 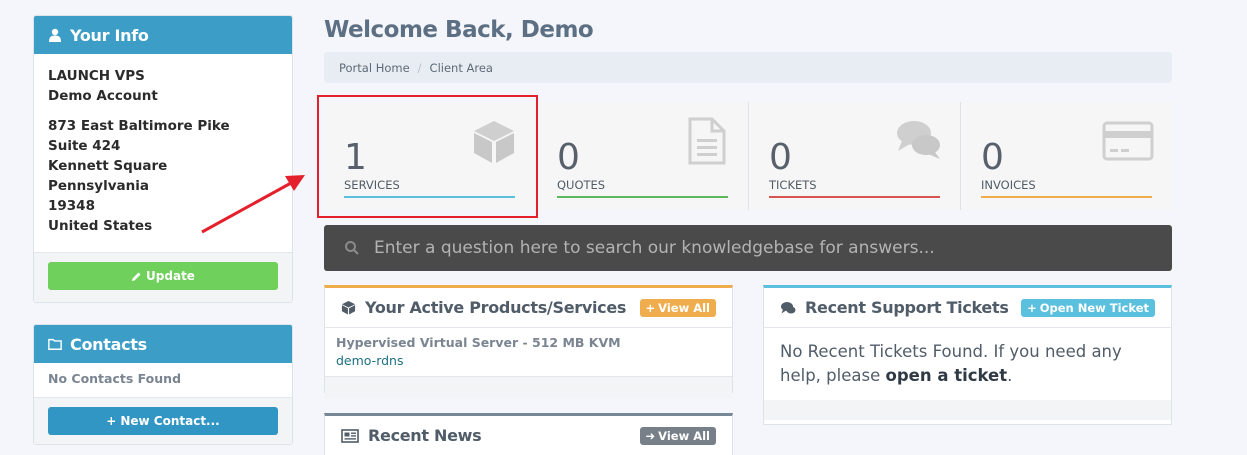 I want to click on tickets-count: 0, so click(x=780, y=157).